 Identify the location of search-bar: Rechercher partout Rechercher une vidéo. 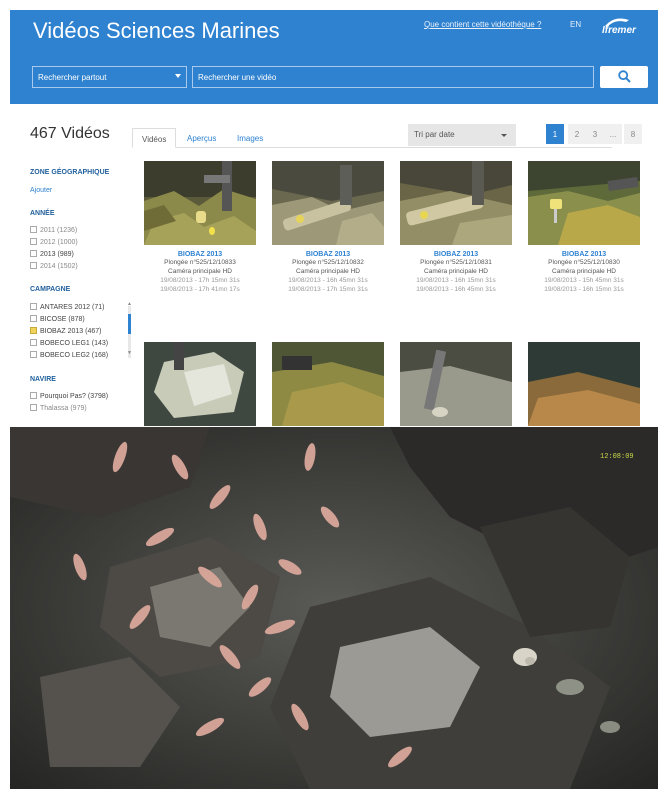
(335, 78).